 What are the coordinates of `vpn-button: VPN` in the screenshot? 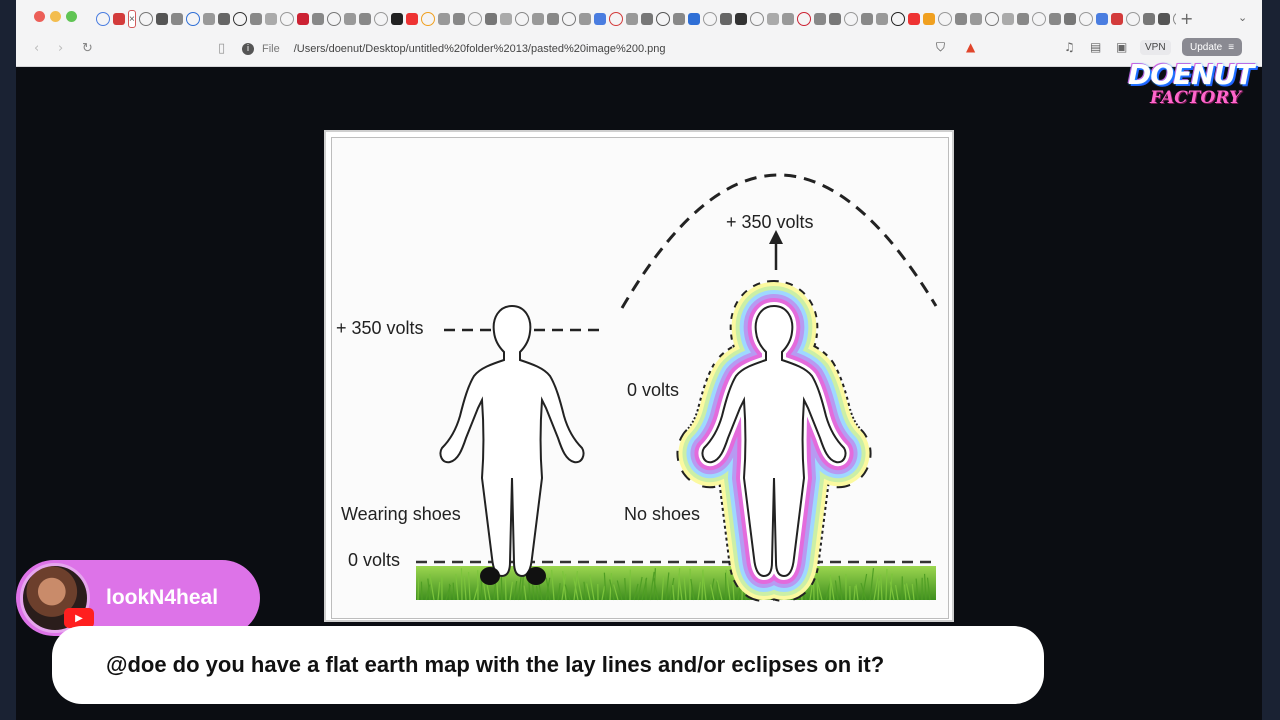 It's located at (1155, 47).